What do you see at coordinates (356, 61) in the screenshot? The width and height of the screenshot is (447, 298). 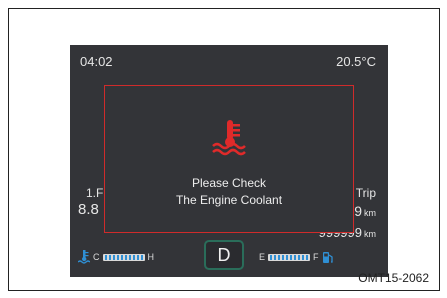 I see `outside-temperature: 20.5°C` at bounding box center [356, 61].